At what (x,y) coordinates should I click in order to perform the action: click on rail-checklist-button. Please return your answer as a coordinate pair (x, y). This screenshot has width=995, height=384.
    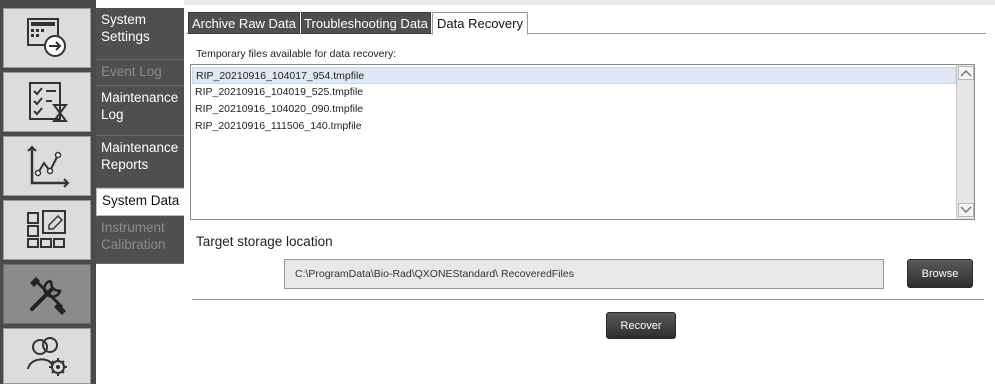
    Looking at the image, I should click on (47, 102).